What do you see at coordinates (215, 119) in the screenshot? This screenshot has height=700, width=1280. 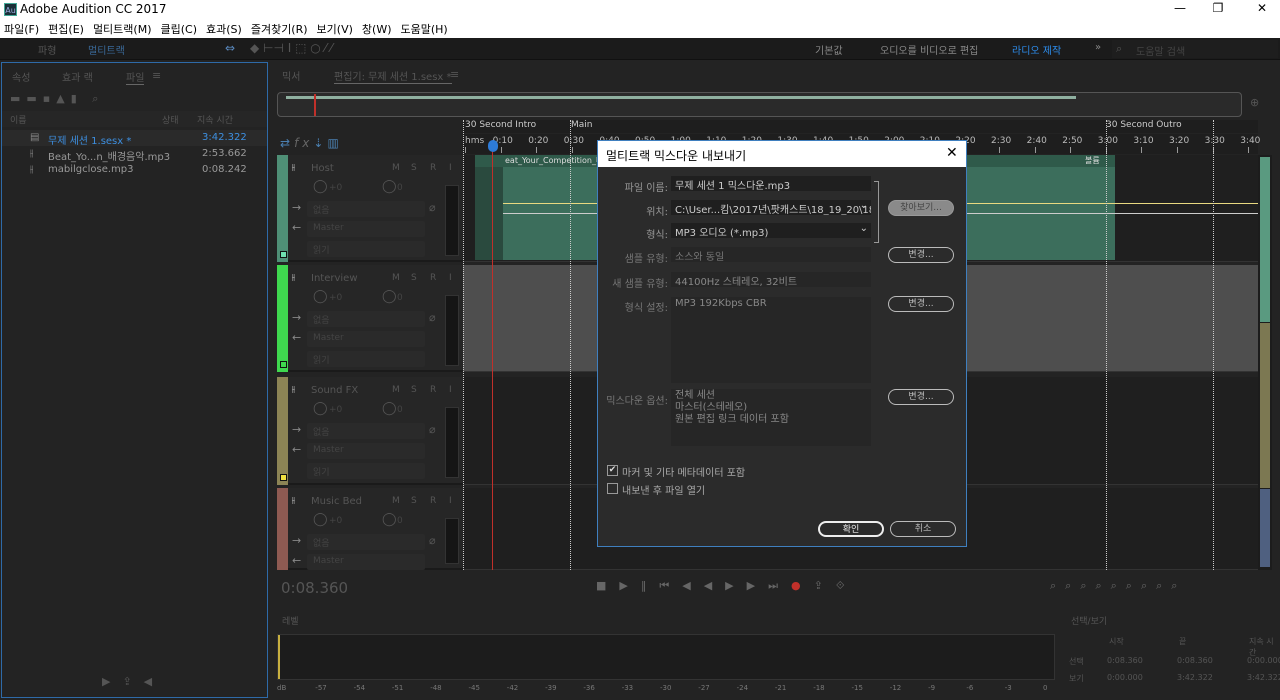 I see `col-duration: 지속 시간` at bounding box center [215, 119].